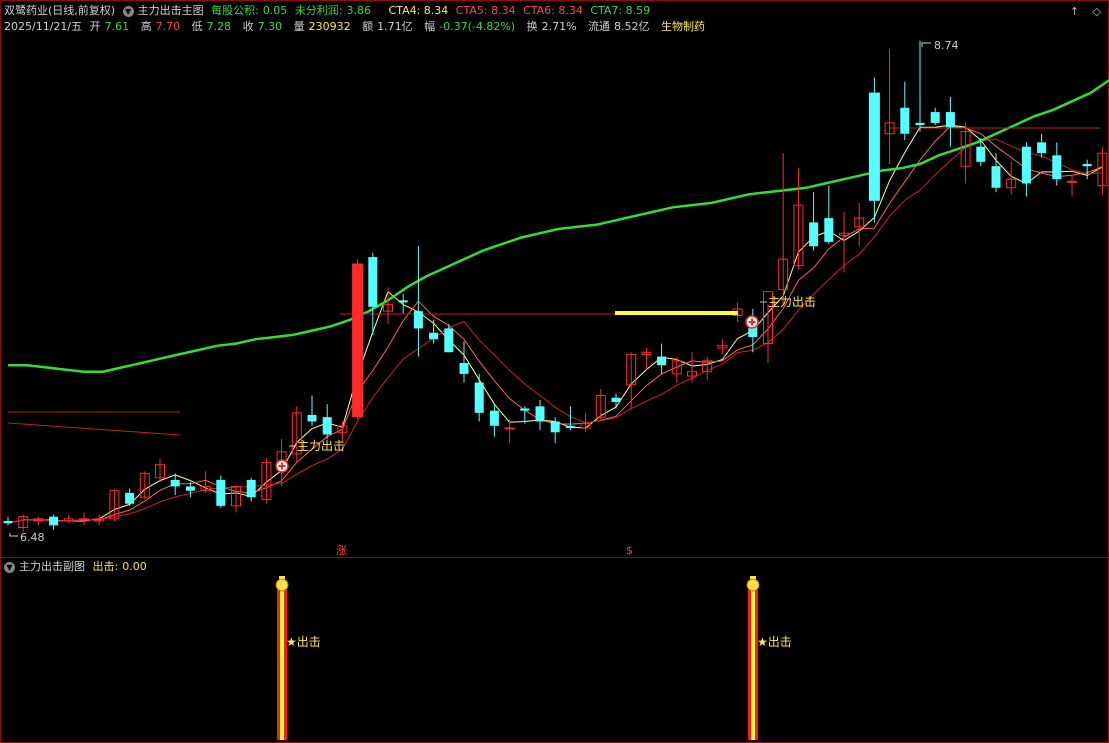  What do you see at coordinates (629, 550) in the screenshot?
I see `dollar-marker: $` at bounding box center [629, 550].